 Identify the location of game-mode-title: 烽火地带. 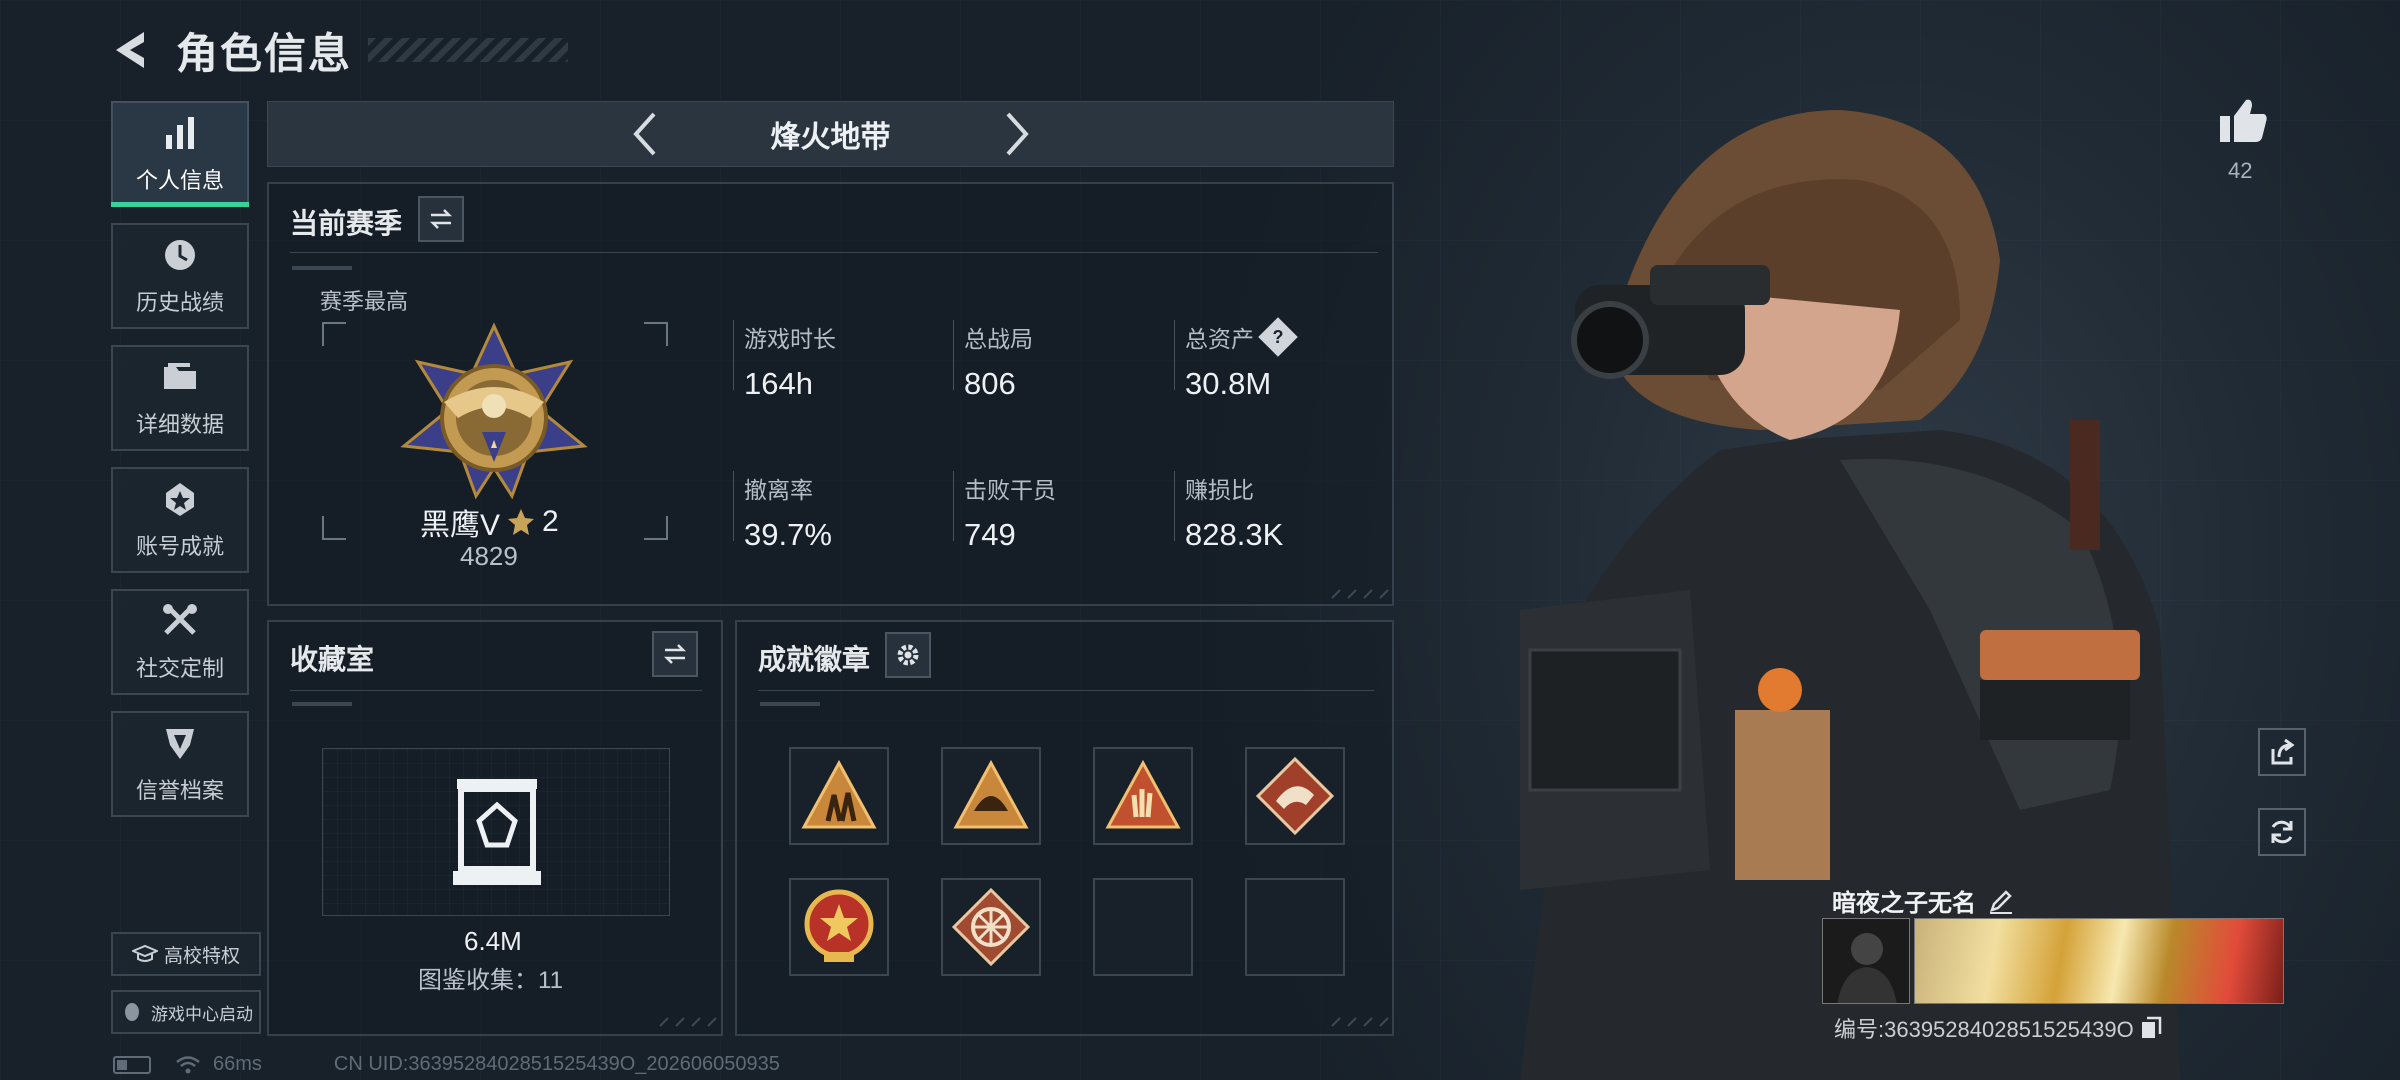
(830, 137).